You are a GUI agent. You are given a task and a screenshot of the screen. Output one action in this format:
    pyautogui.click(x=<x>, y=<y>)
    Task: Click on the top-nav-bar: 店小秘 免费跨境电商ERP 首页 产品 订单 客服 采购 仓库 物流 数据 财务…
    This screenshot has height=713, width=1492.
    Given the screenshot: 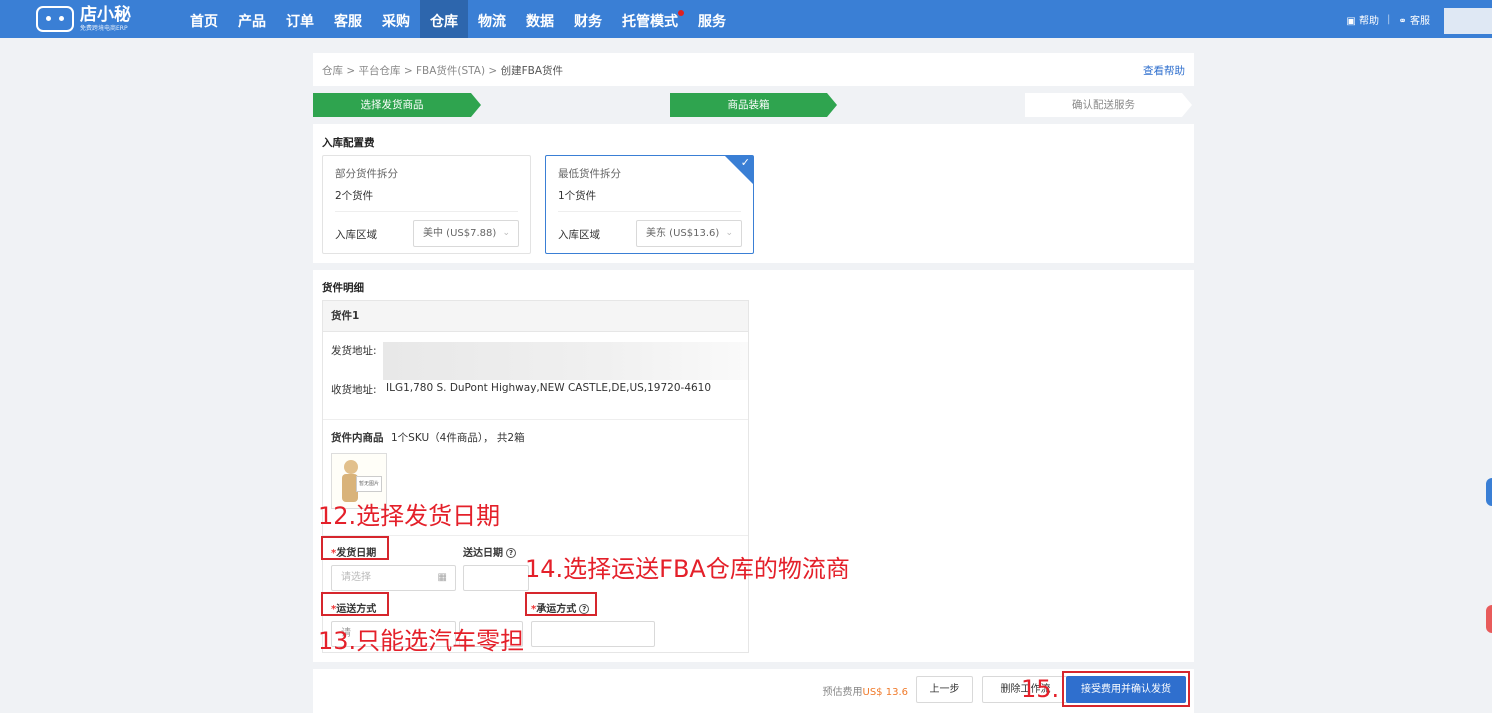 What is the action you would take?
    pyautogui.click(x=746, y=19)
    